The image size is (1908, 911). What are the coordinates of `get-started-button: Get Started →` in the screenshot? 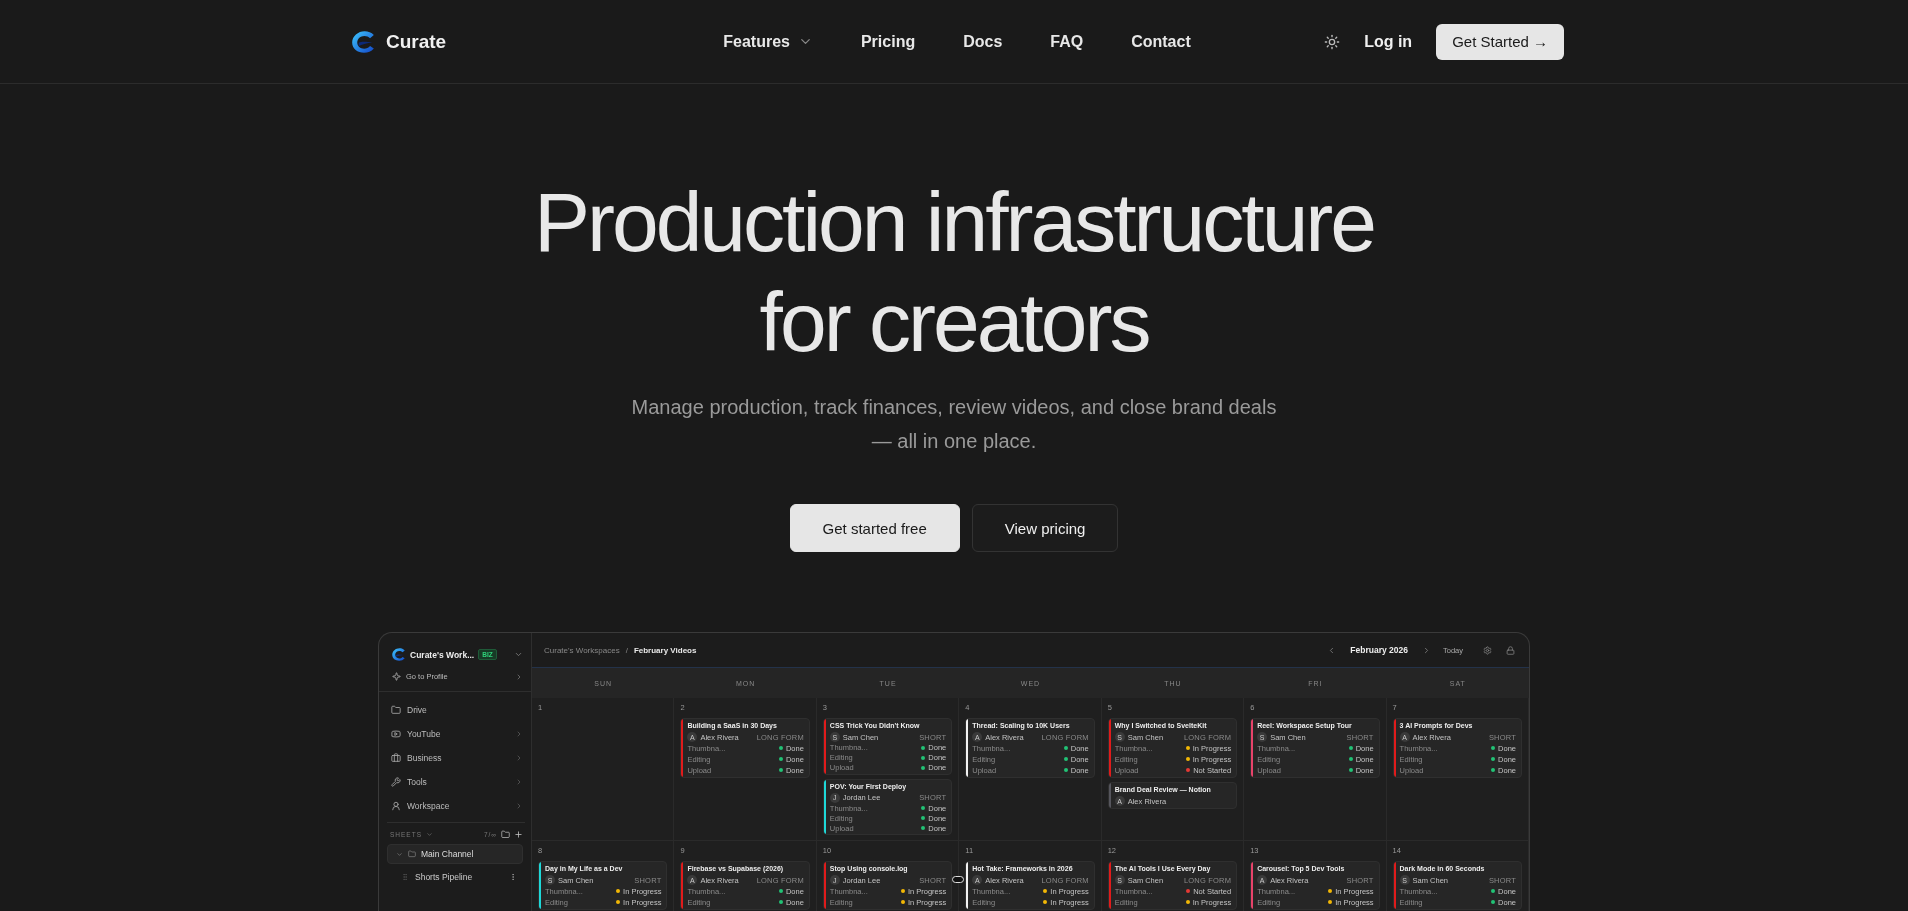 It's located at (1500, 41).